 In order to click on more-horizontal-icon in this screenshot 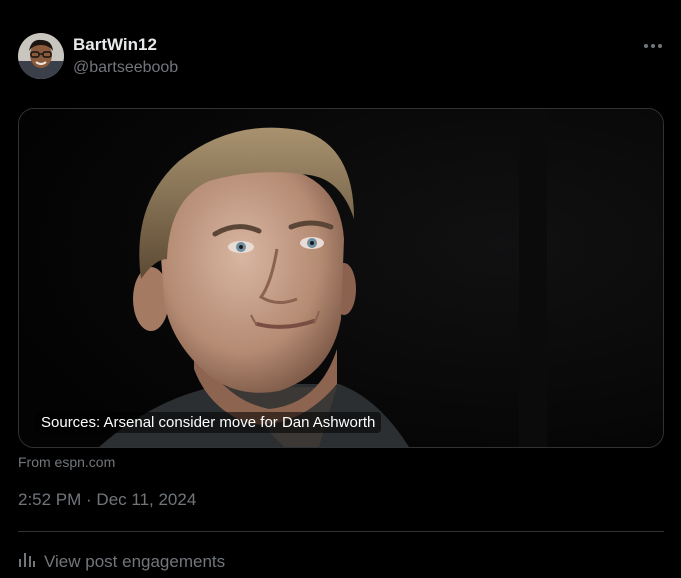, I will do `click(653, 45)`.